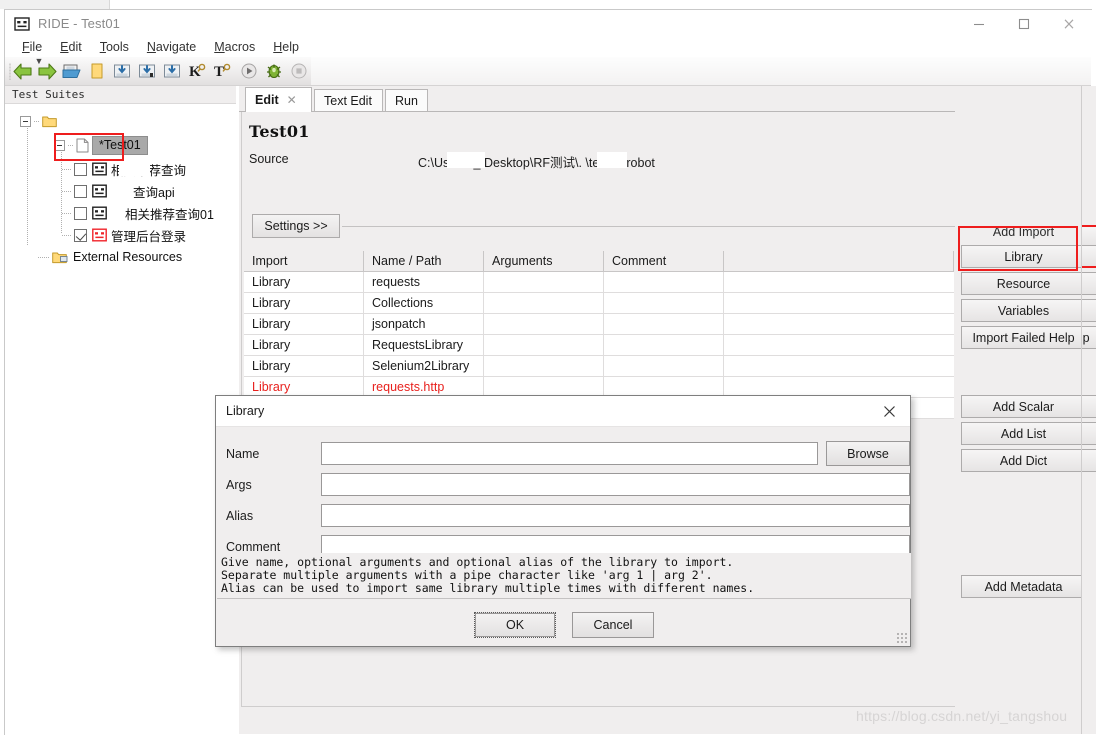  Describe the element at coordinates (889, 411) in the screenshot. I see `dialog-close-button` at that location.